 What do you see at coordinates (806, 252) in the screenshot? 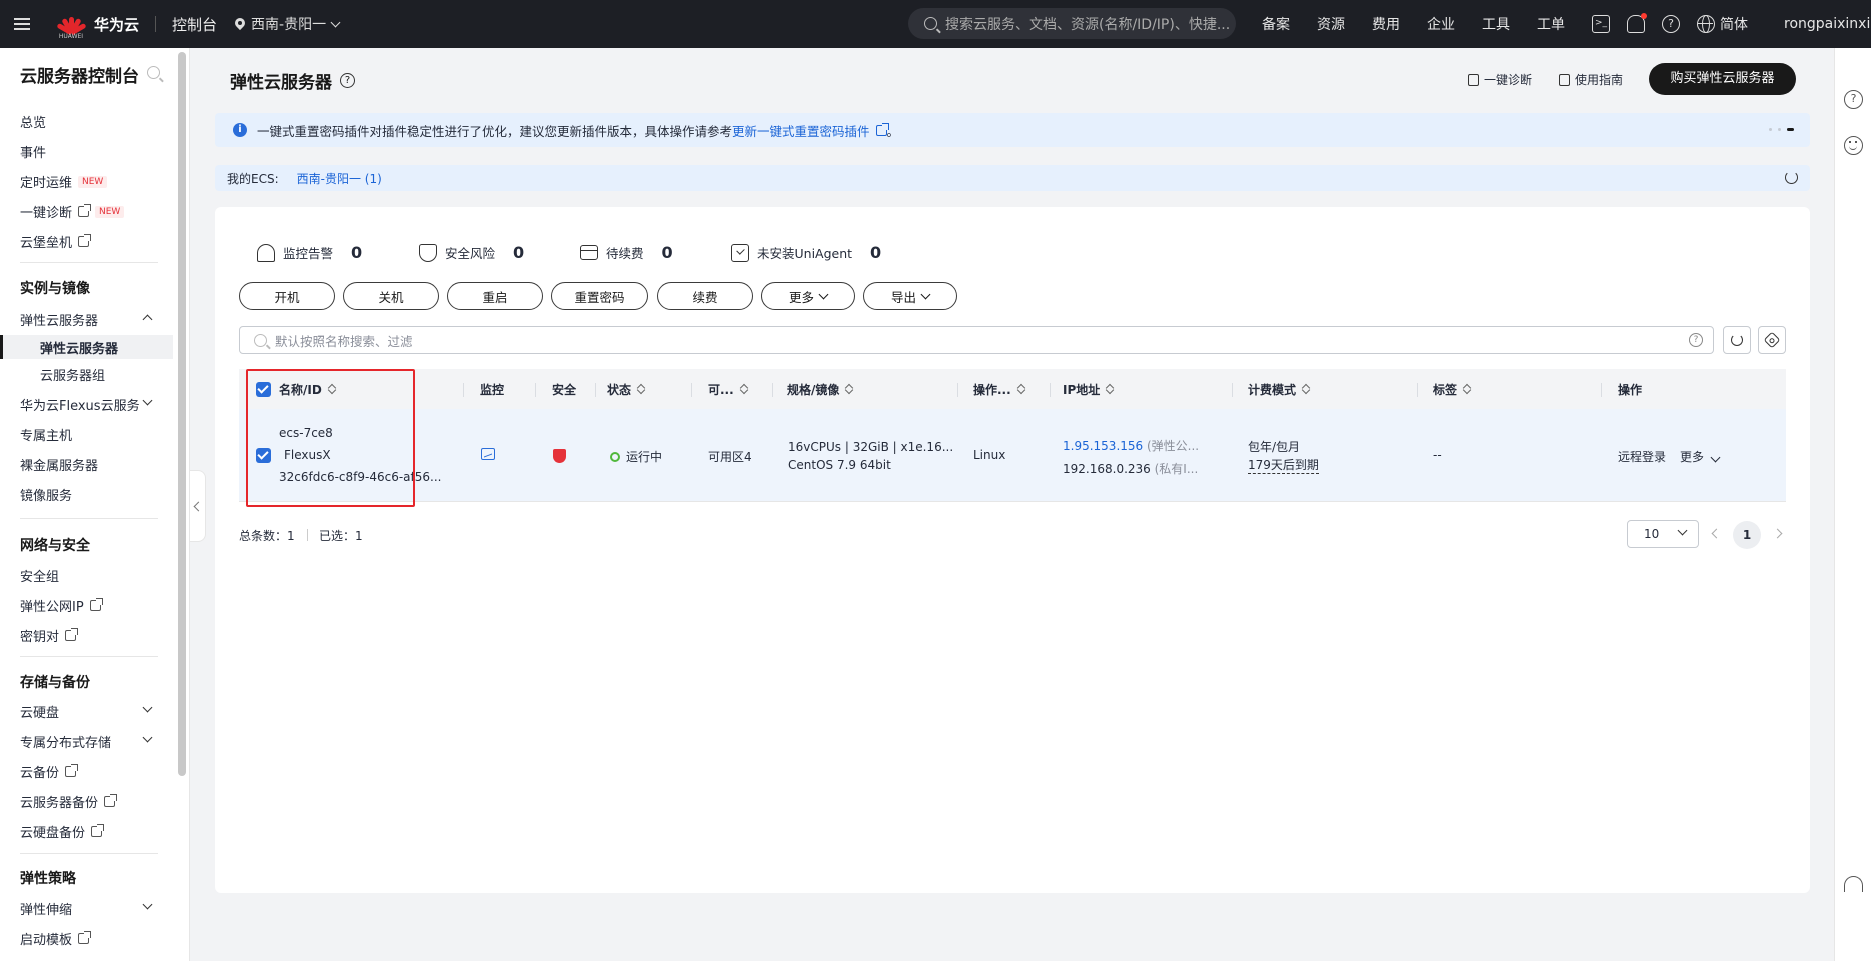
I see `stat-uniagent: 未安装UniAgent 0` at bounding box center [806, 252].